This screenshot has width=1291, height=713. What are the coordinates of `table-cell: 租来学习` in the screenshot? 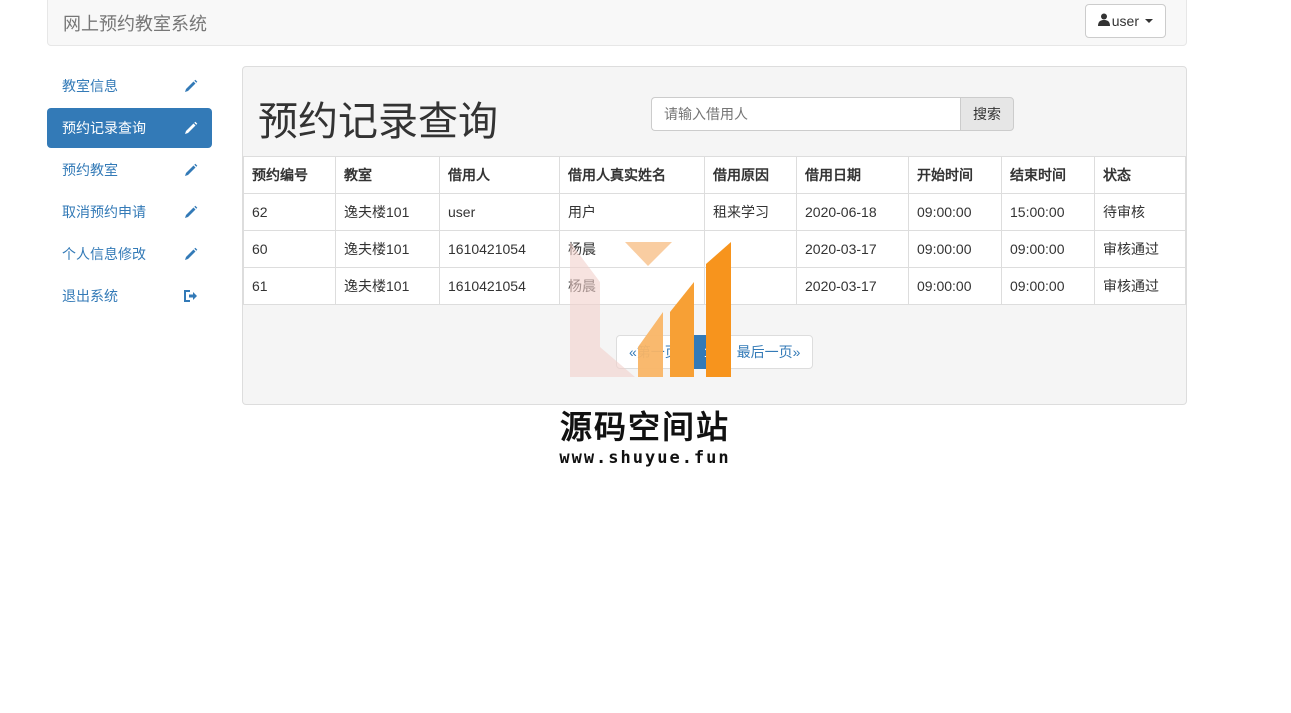 It's located at (750, 212).